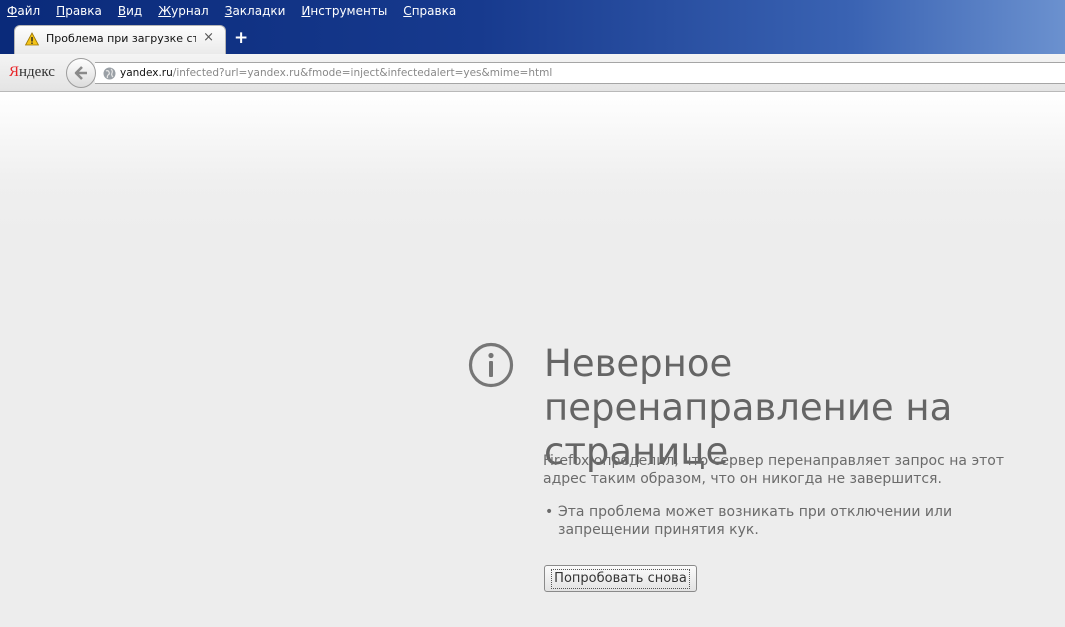 The image size is (1065, 627). Describe the element at coordinates (344, 11) in the screenshot. I see `menu-tools: Инструменты` at that location.